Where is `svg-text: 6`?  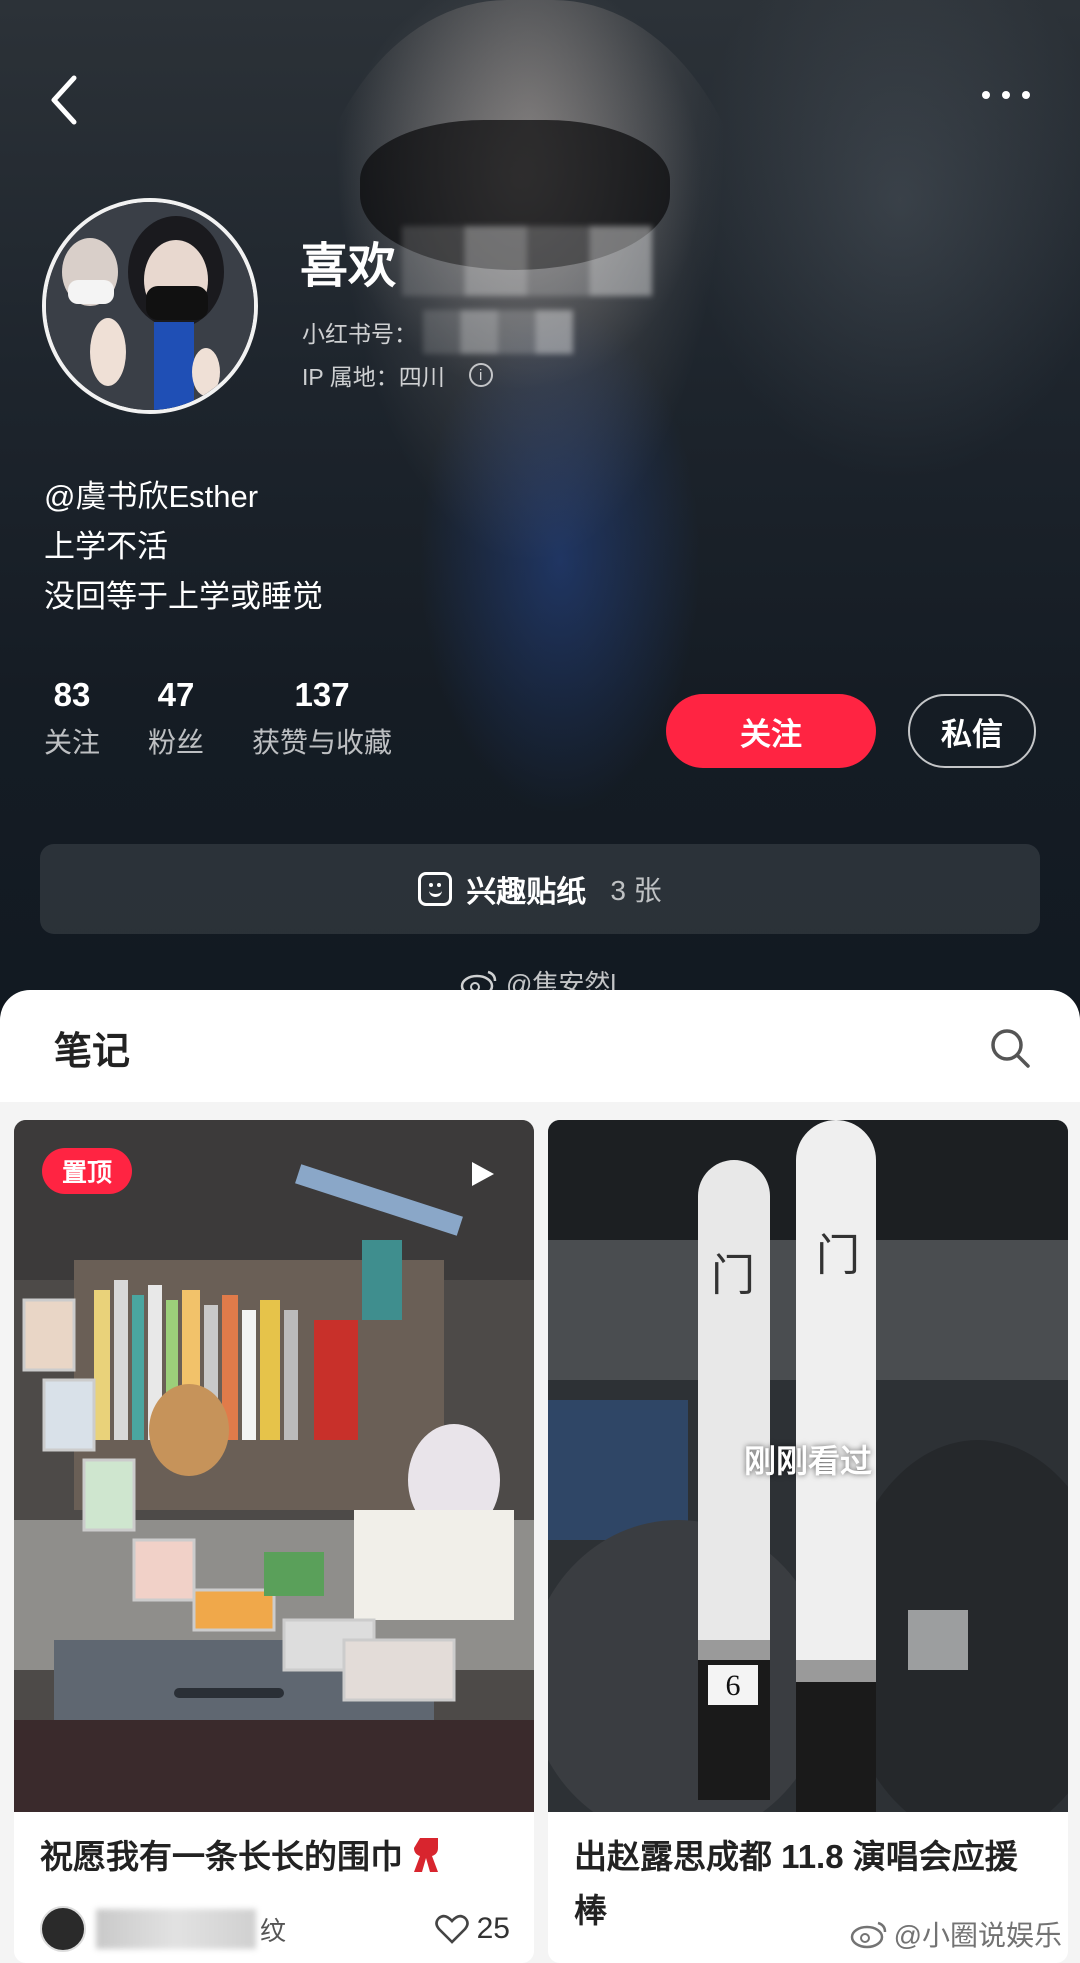
svg-text: 6 is located at coordinates (733, 1685).